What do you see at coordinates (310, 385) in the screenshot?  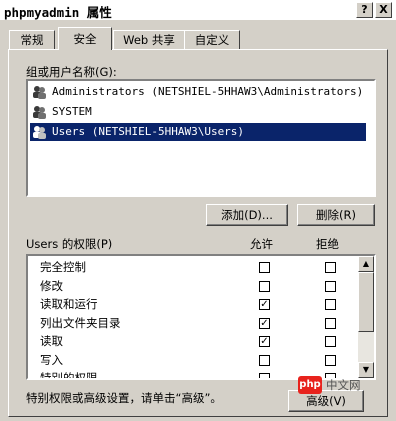 I see `php-logo: php` at bounding box center [310, 385].